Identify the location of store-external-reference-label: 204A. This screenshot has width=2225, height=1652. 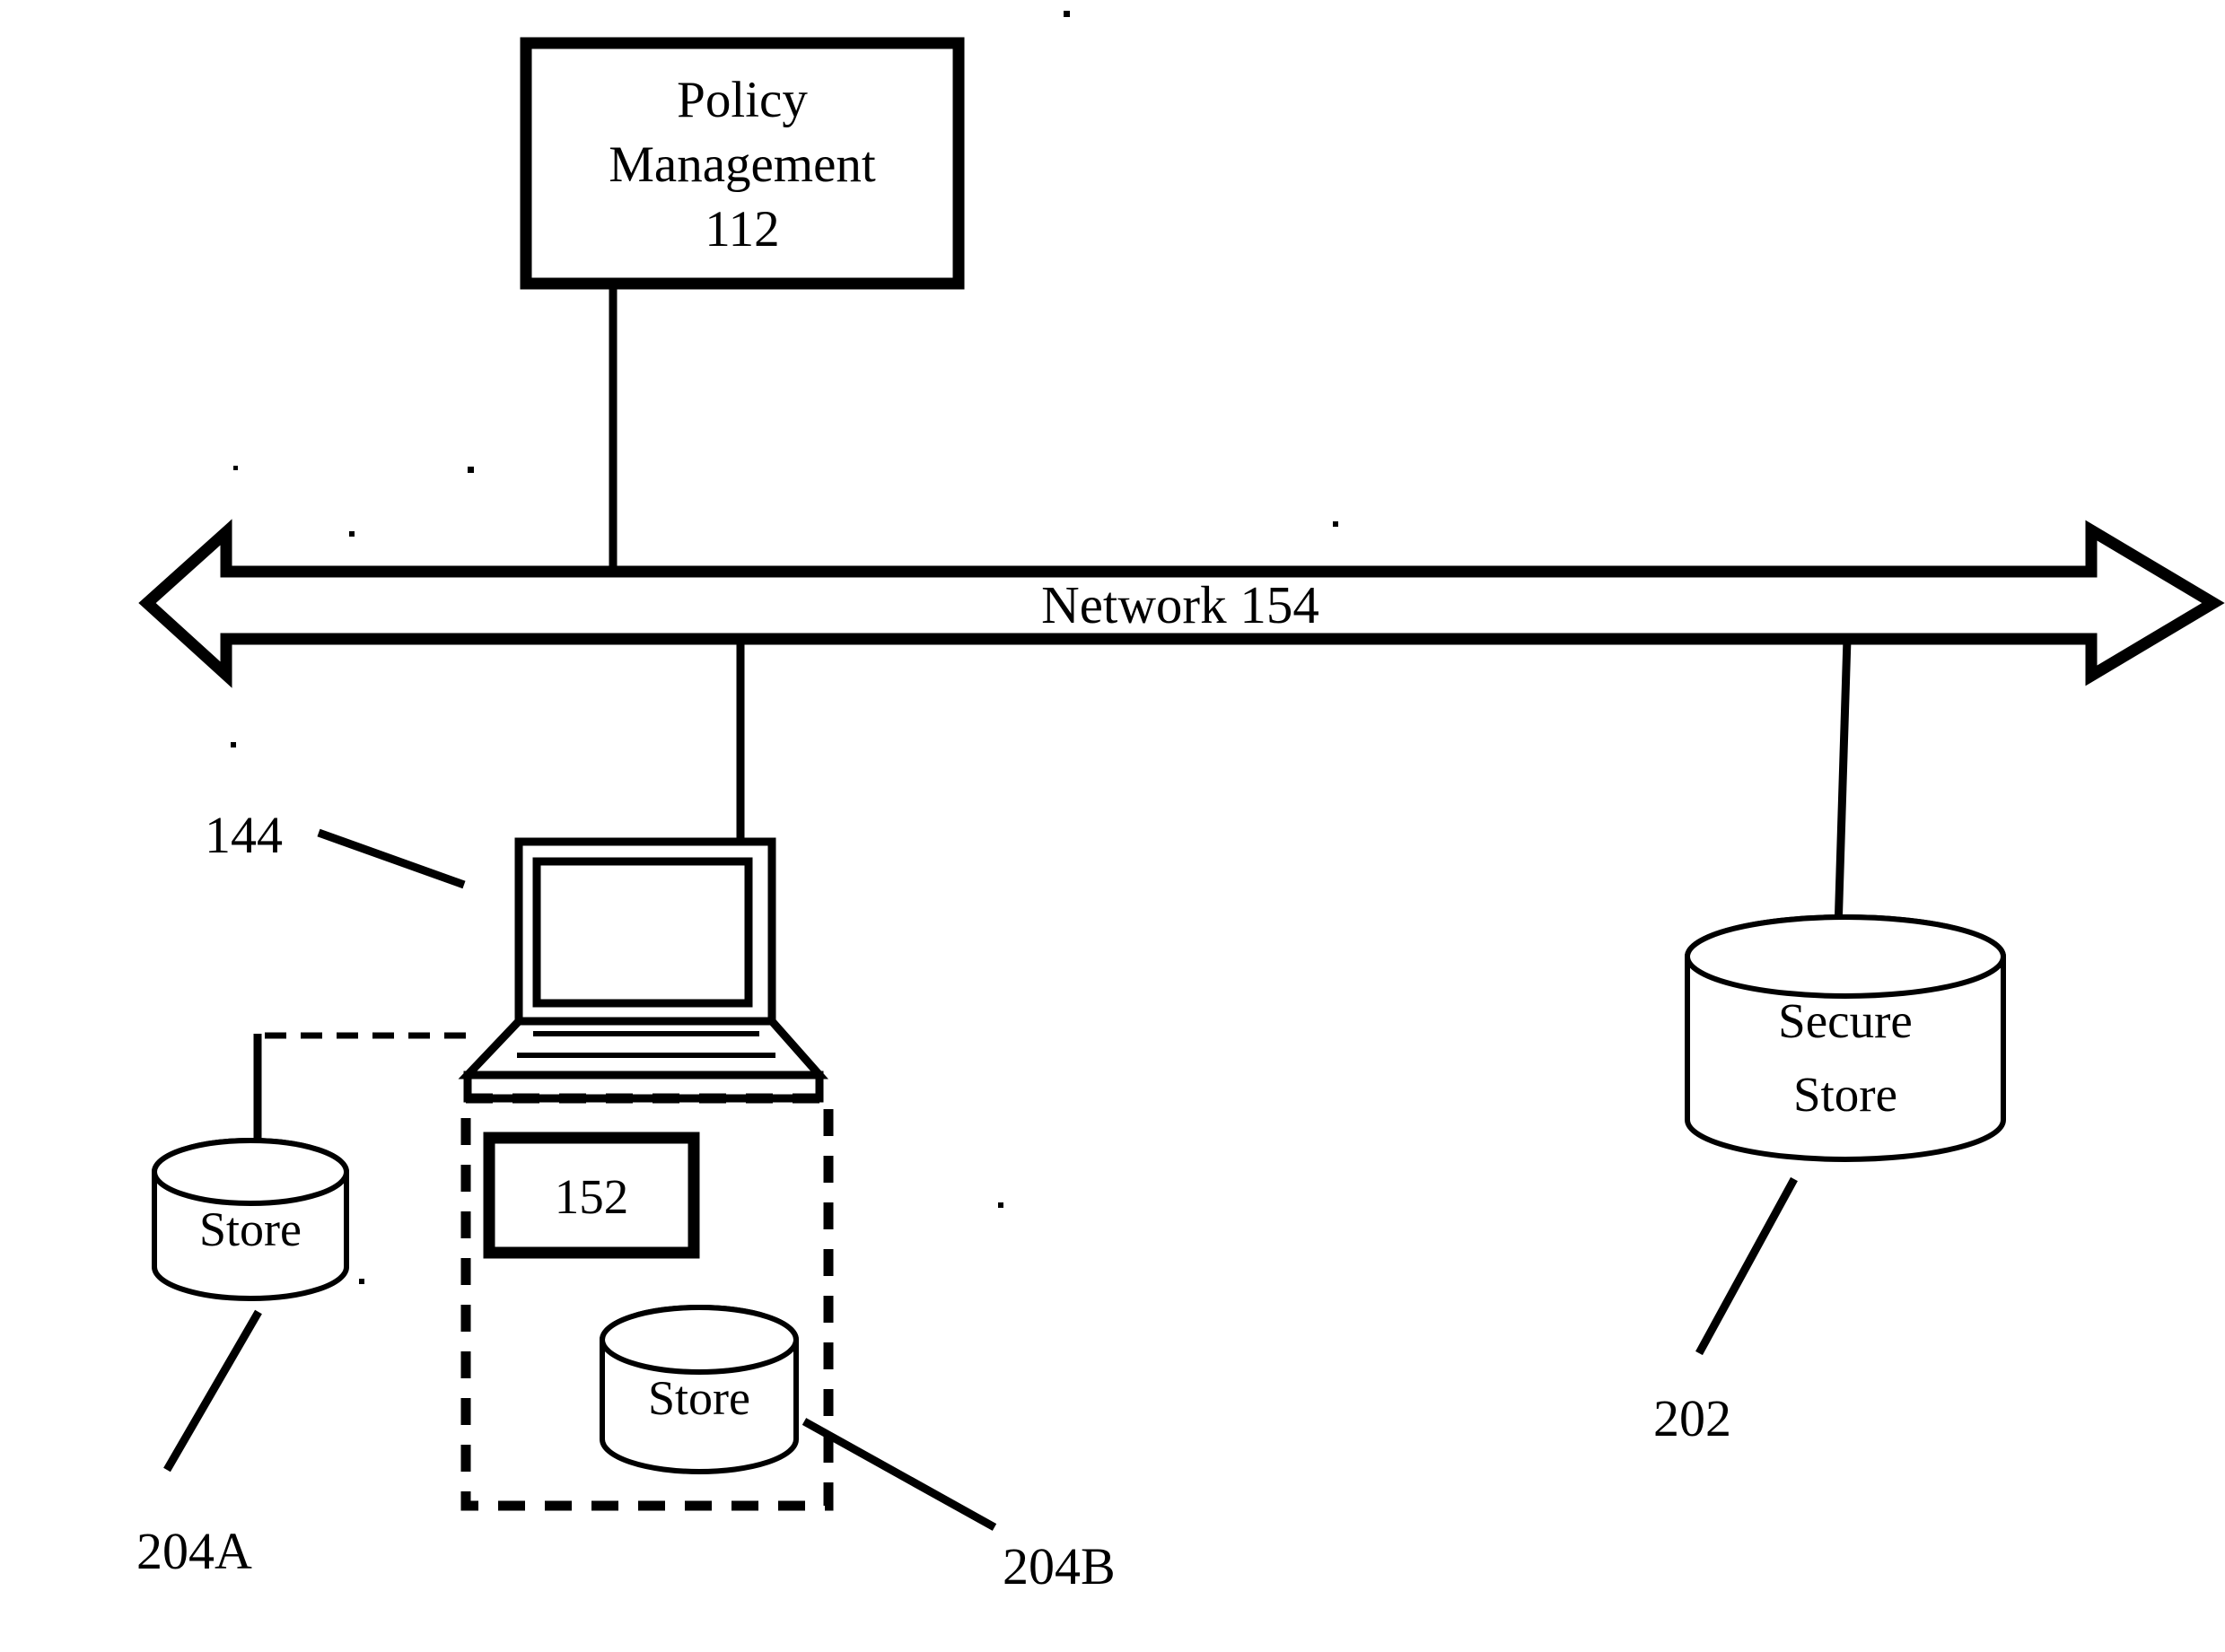
(194, 1551).